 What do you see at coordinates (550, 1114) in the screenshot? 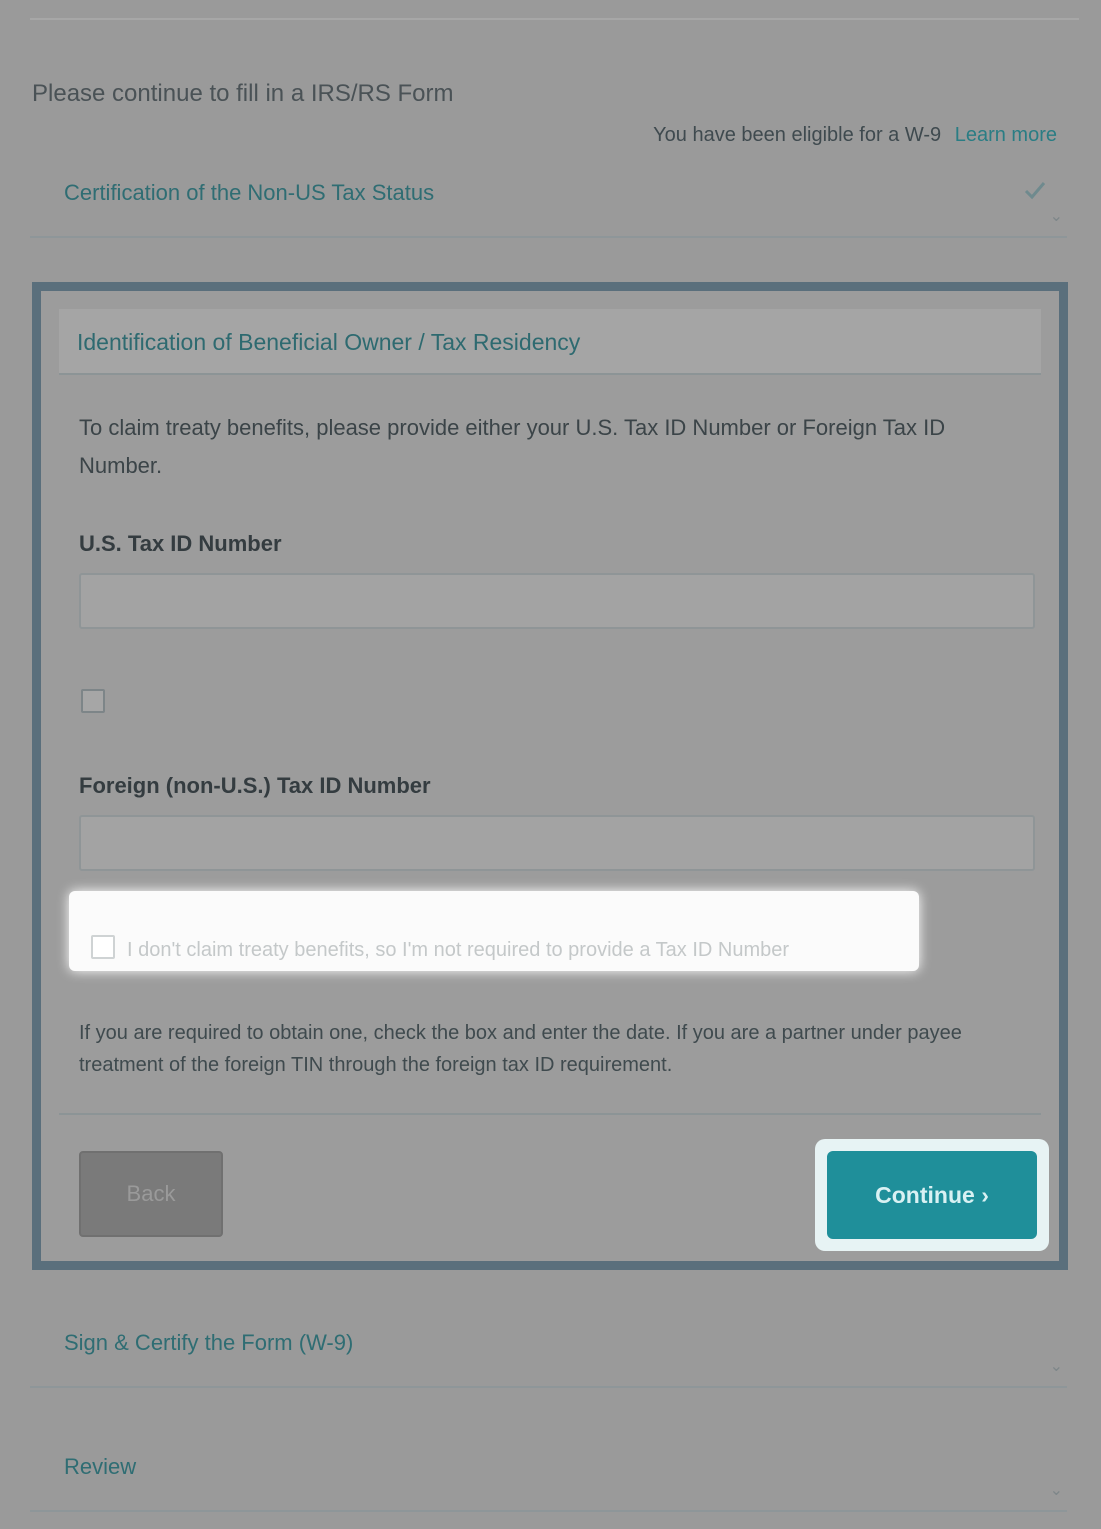
I see `panel-footer-divider` at bounding box center [550, 1114].